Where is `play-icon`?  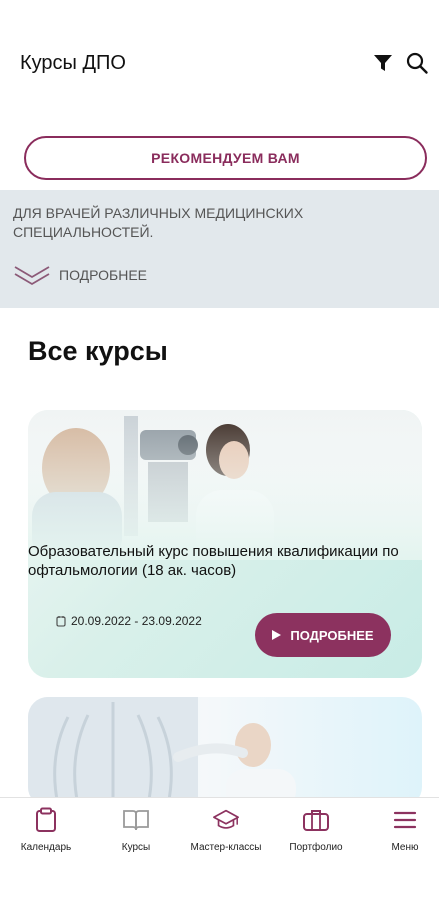 play-icon is located at coordinates (277, 635).